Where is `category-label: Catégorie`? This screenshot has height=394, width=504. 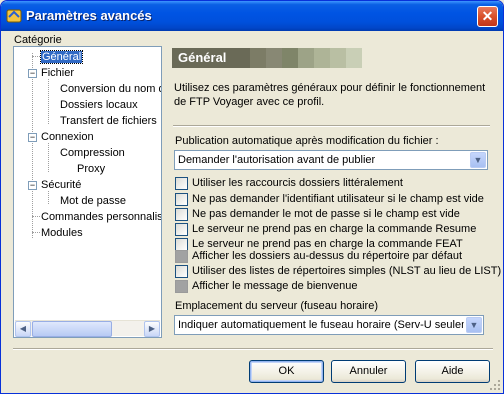
category-label: Catégorie is located at coordinates (38, 40).